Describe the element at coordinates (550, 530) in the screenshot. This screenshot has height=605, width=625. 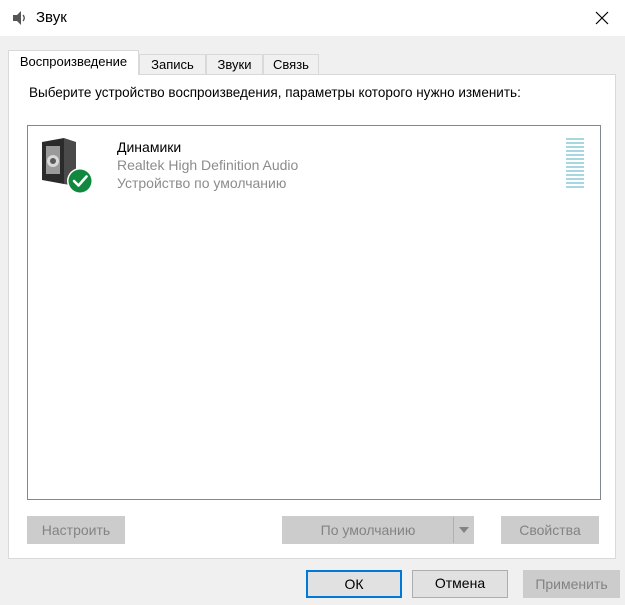
I see `properties-button: Свойства` at that location.